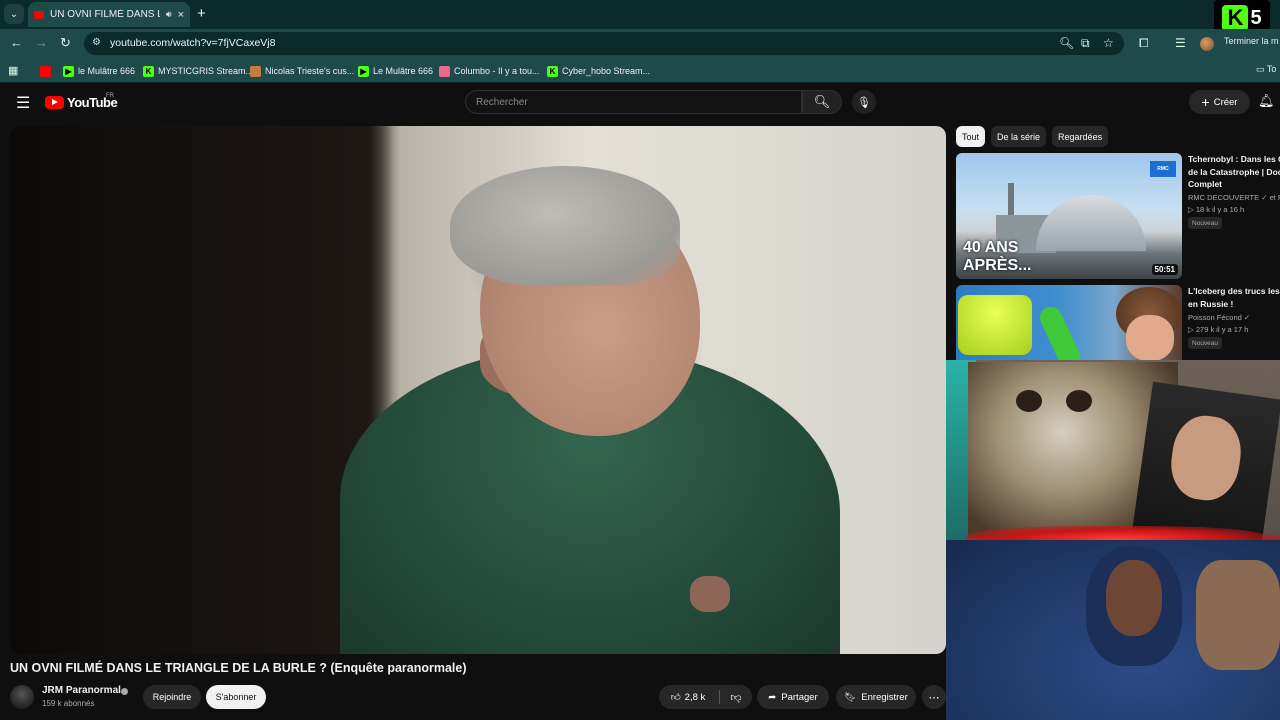 The width and height of the screenshot is (1280, 720). Describe the element at coordinates (105, 14) in the screenshot. I see `tab-title: UN OVNI FILMÉ DANS LE TRIANGLE` at that location.